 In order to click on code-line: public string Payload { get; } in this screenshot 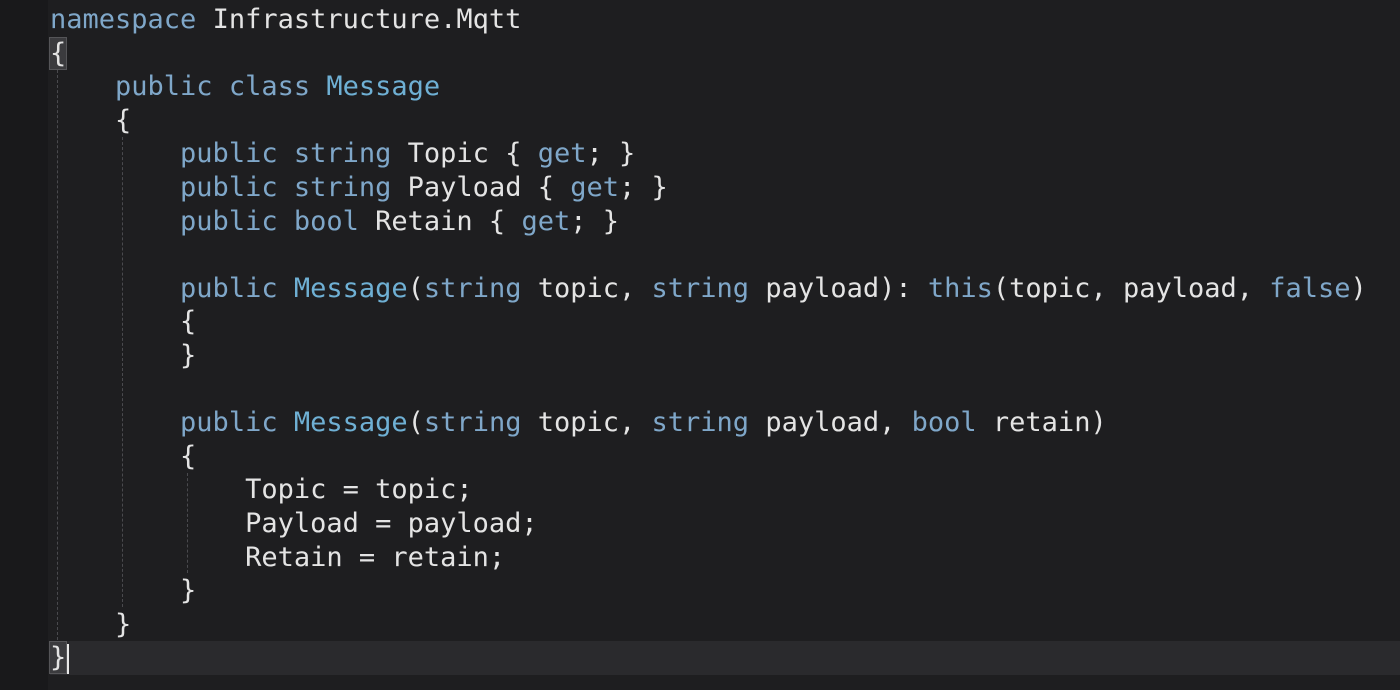, I will do `click(725, 188)`.